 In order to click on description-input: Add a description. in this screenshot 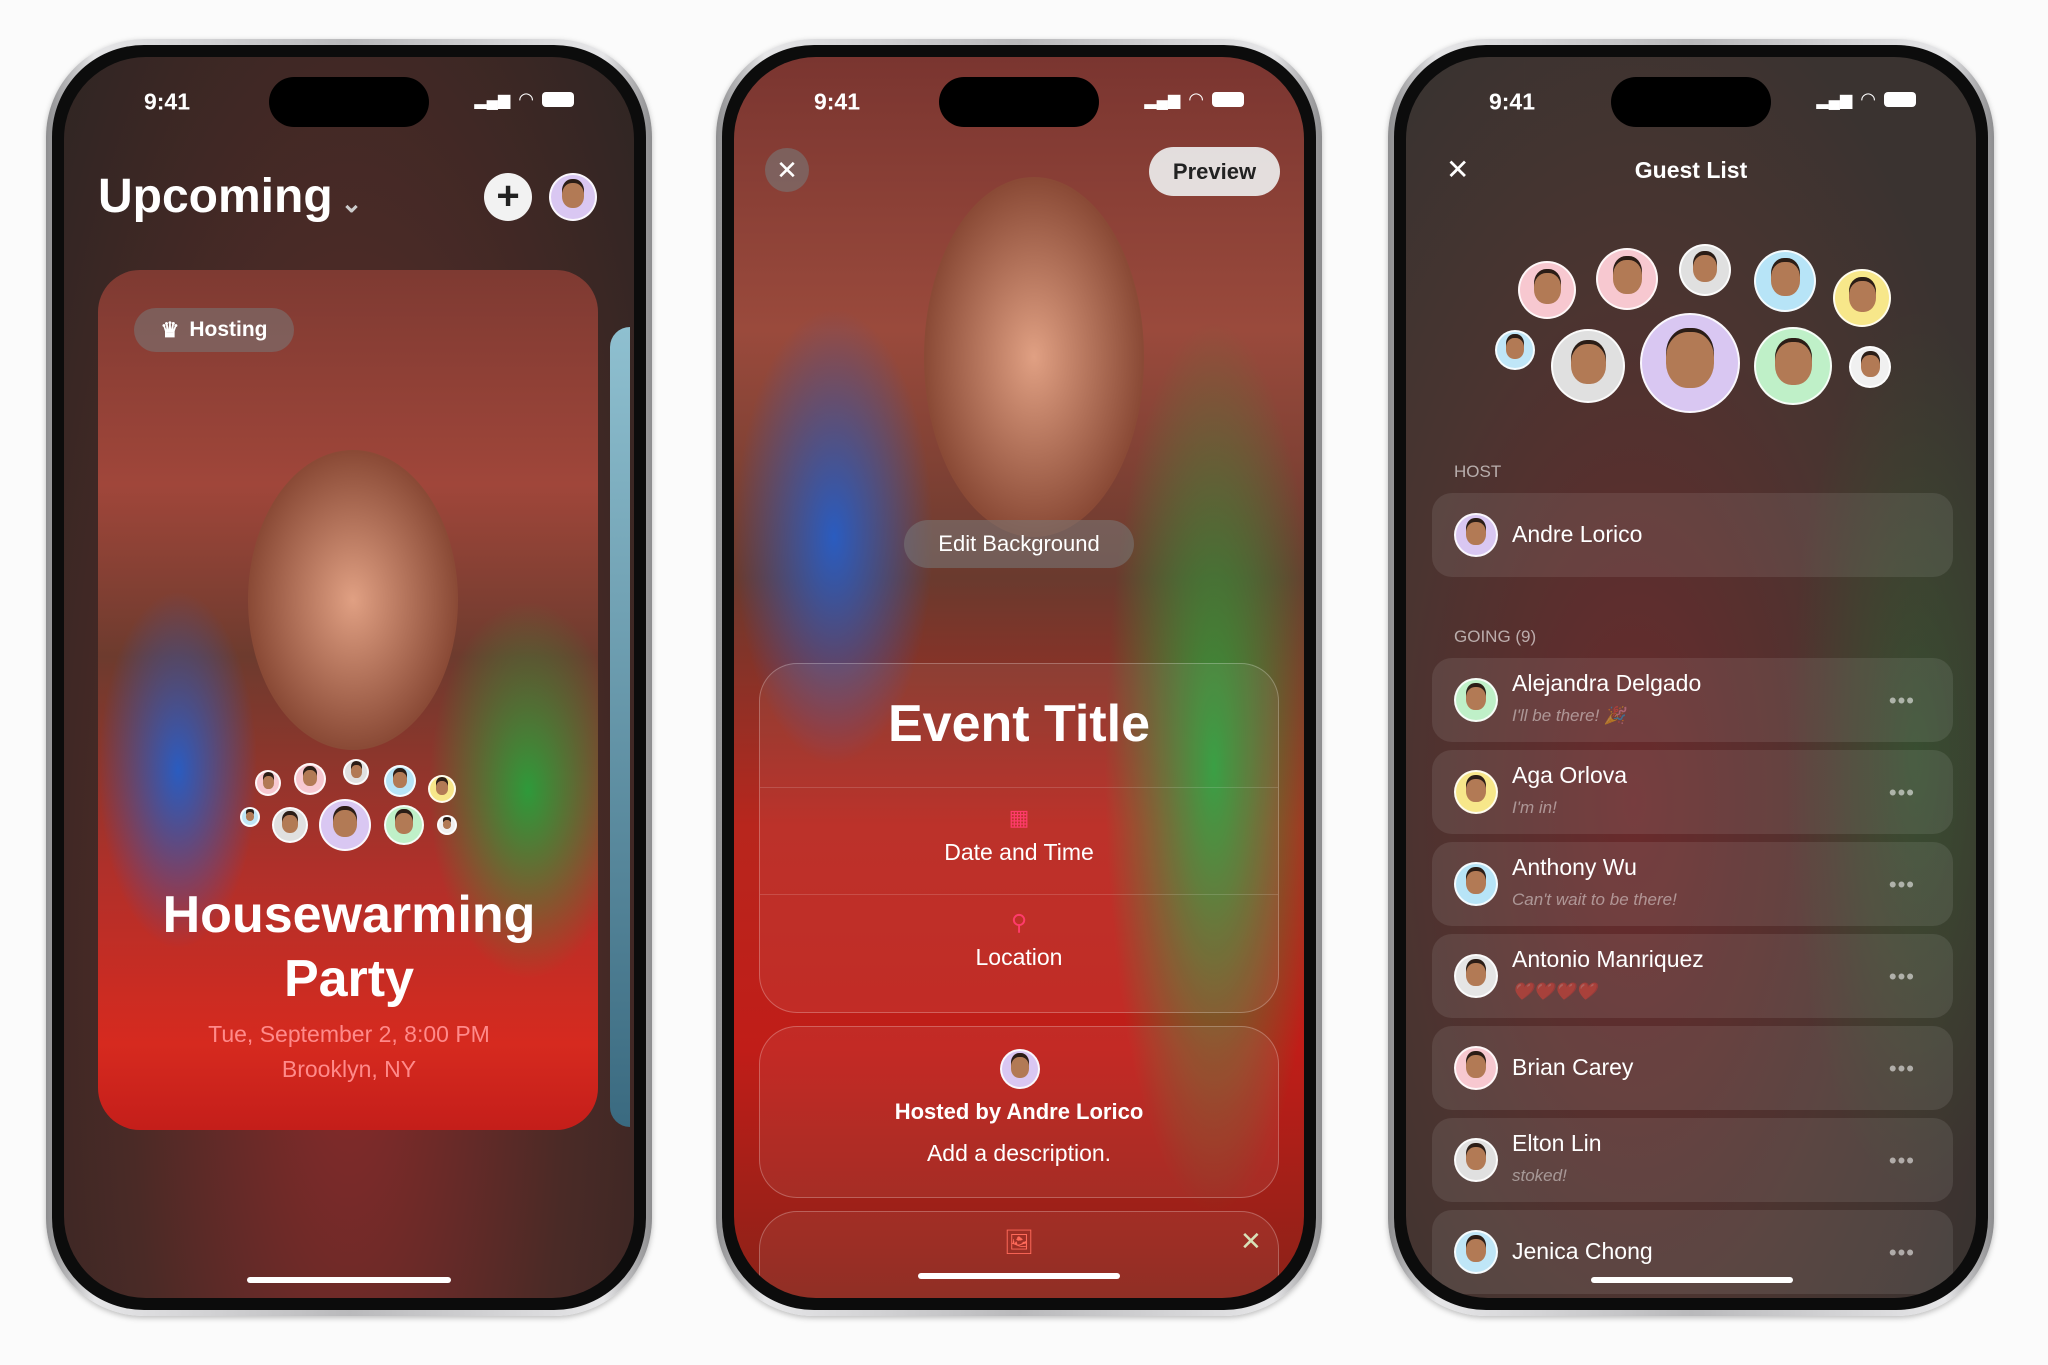, I will do `click(1019, 1153)`.